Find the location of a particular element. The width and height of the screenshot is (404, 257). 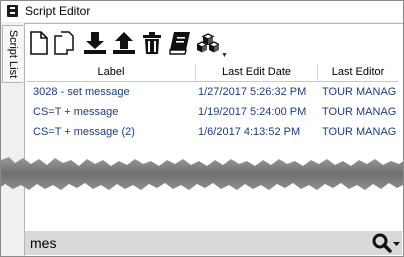

toolbar-overflow-caret-icon: ▼ is located at coordinates (224, 55).